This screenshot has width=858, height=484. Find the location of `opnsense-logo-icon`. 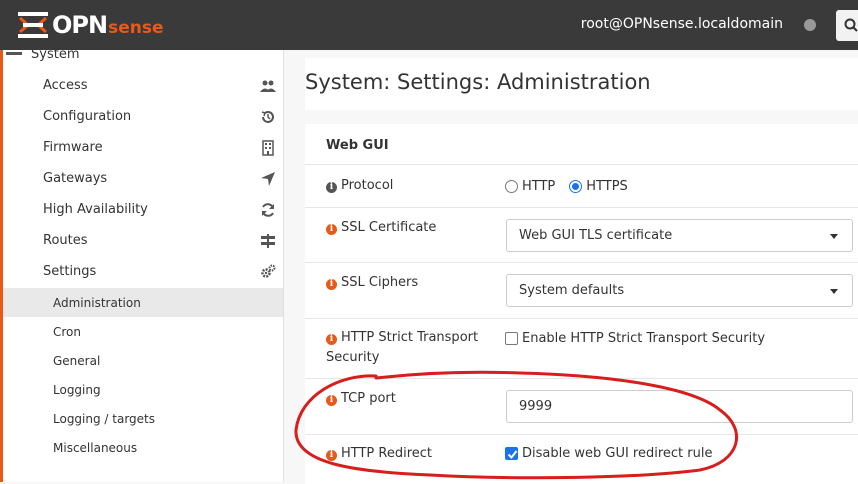

opnsense-logo-icon is located at coordinates (33, 25).